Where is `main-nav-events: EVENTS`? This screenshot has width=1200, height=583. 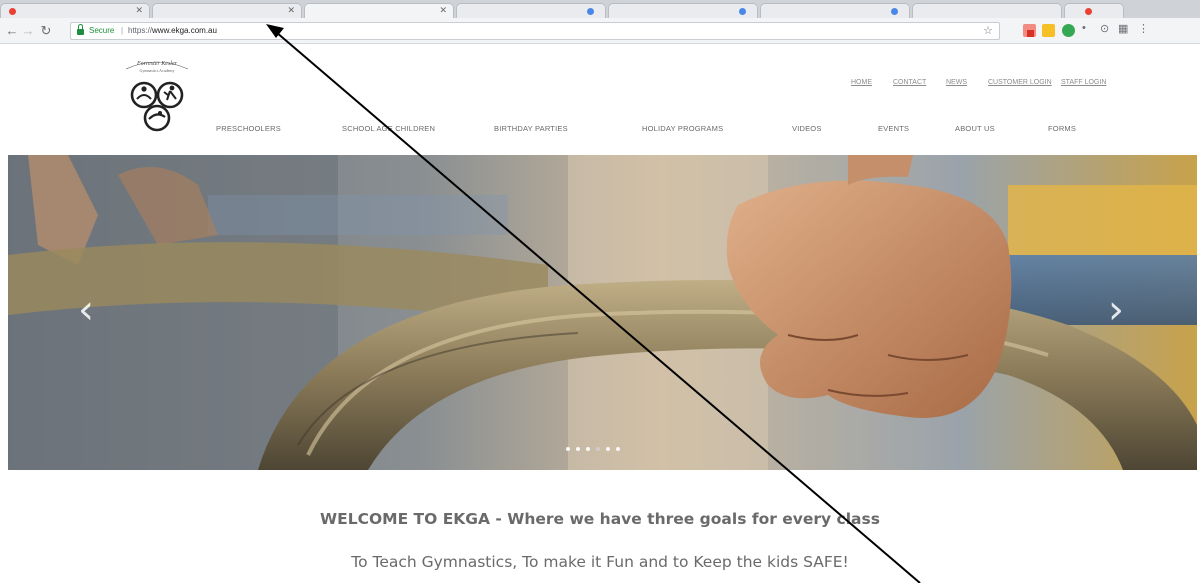
main-nav-events: EVENTS is located at coordinates (893, 128).